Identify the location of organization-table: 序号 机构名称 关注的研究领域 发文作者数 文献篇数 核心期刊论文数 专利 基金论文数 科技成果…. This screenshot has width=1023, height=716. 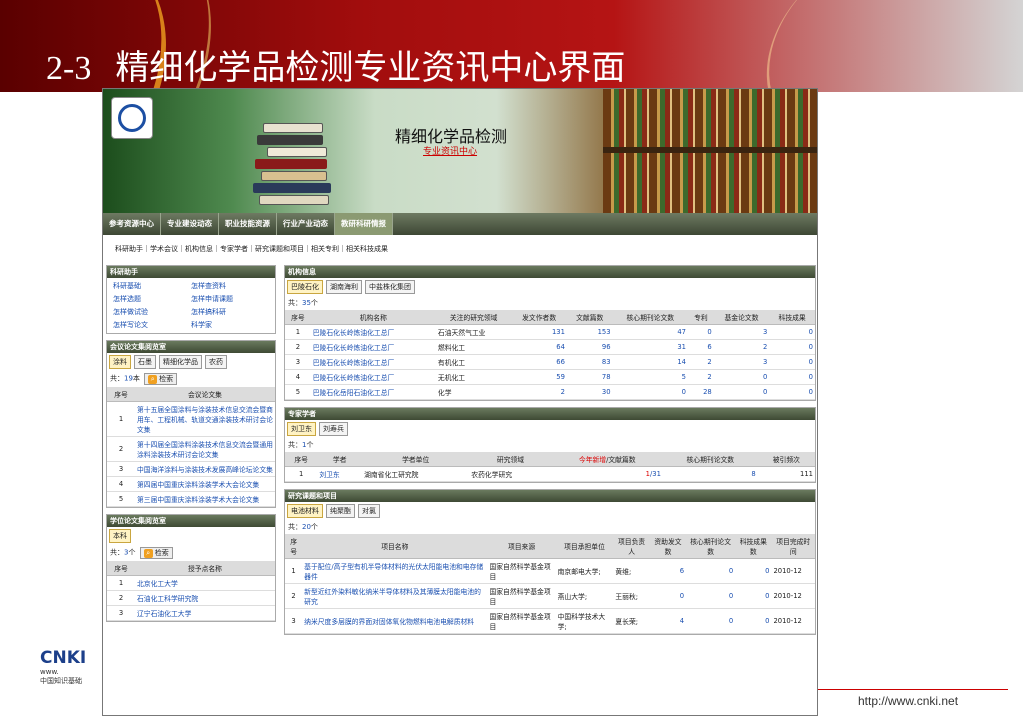
(550, 355).